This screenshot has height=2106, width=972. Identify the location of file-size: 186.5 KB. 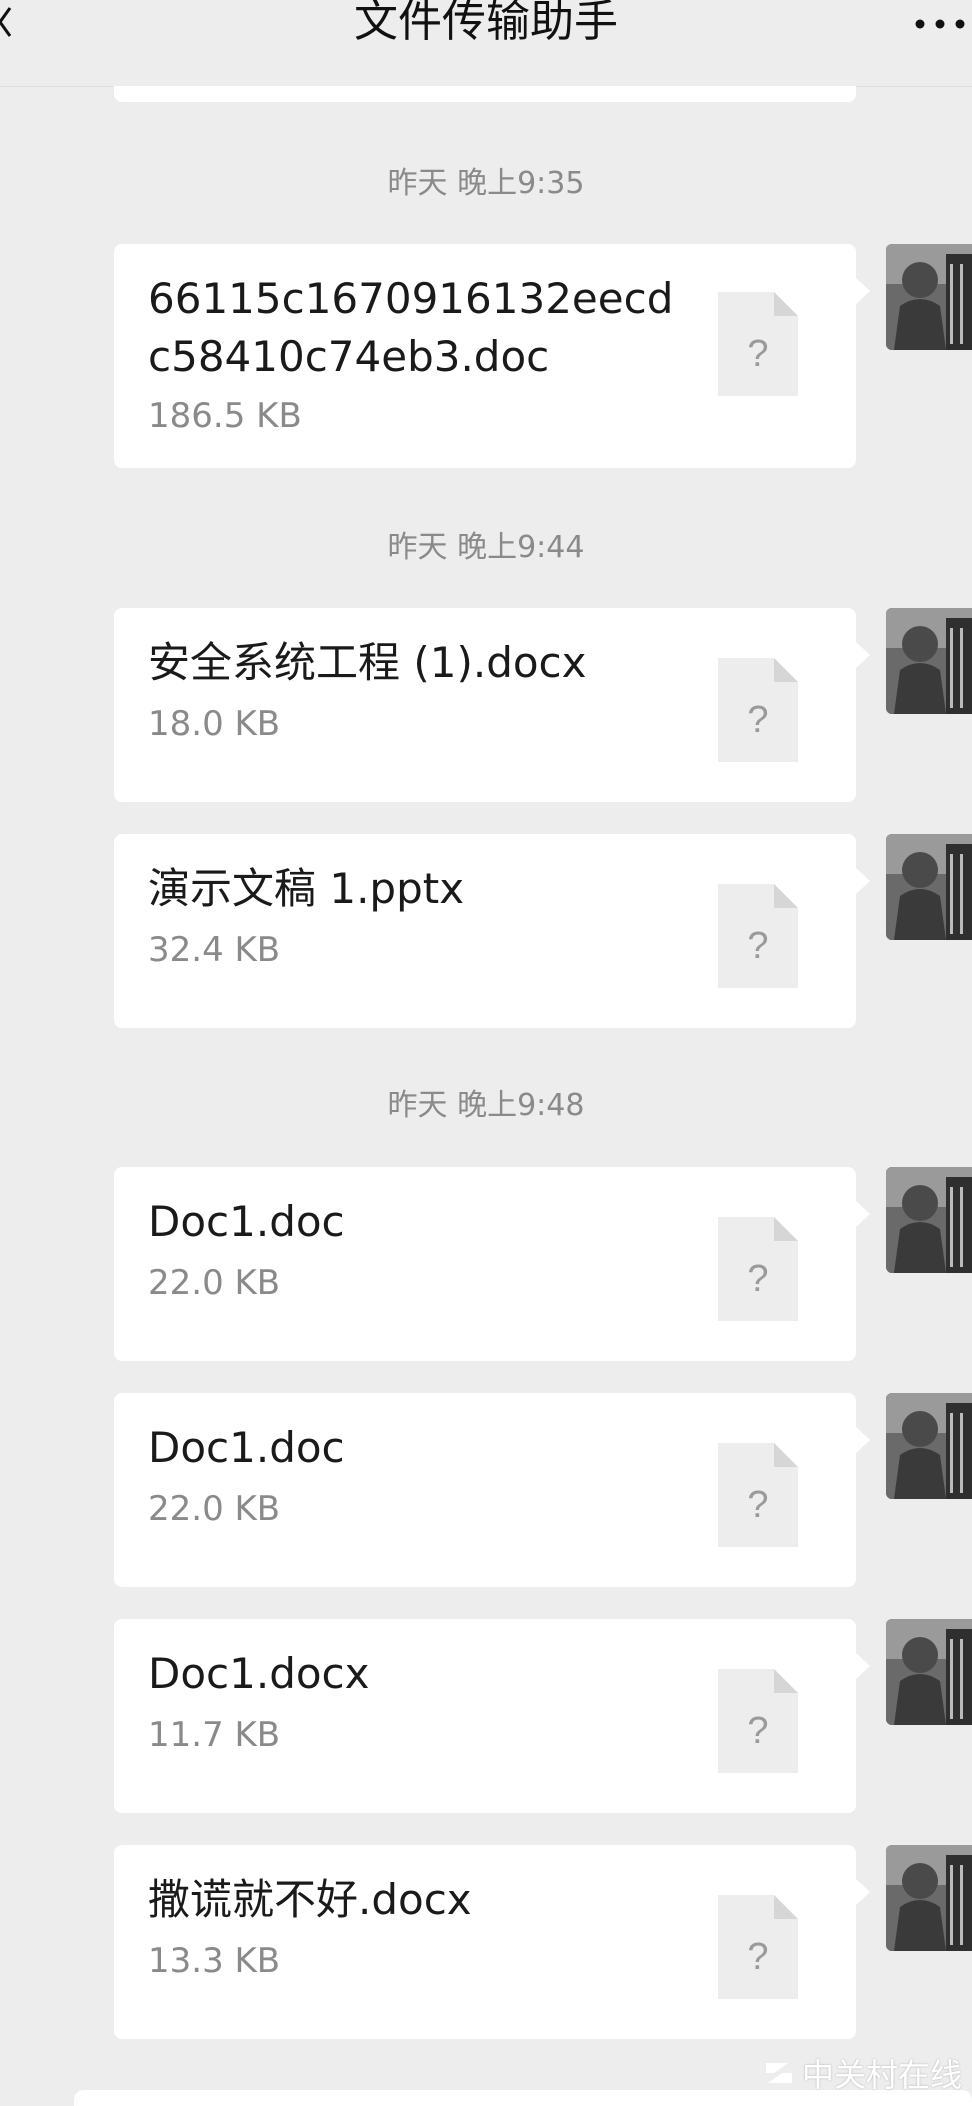
(225, 416).